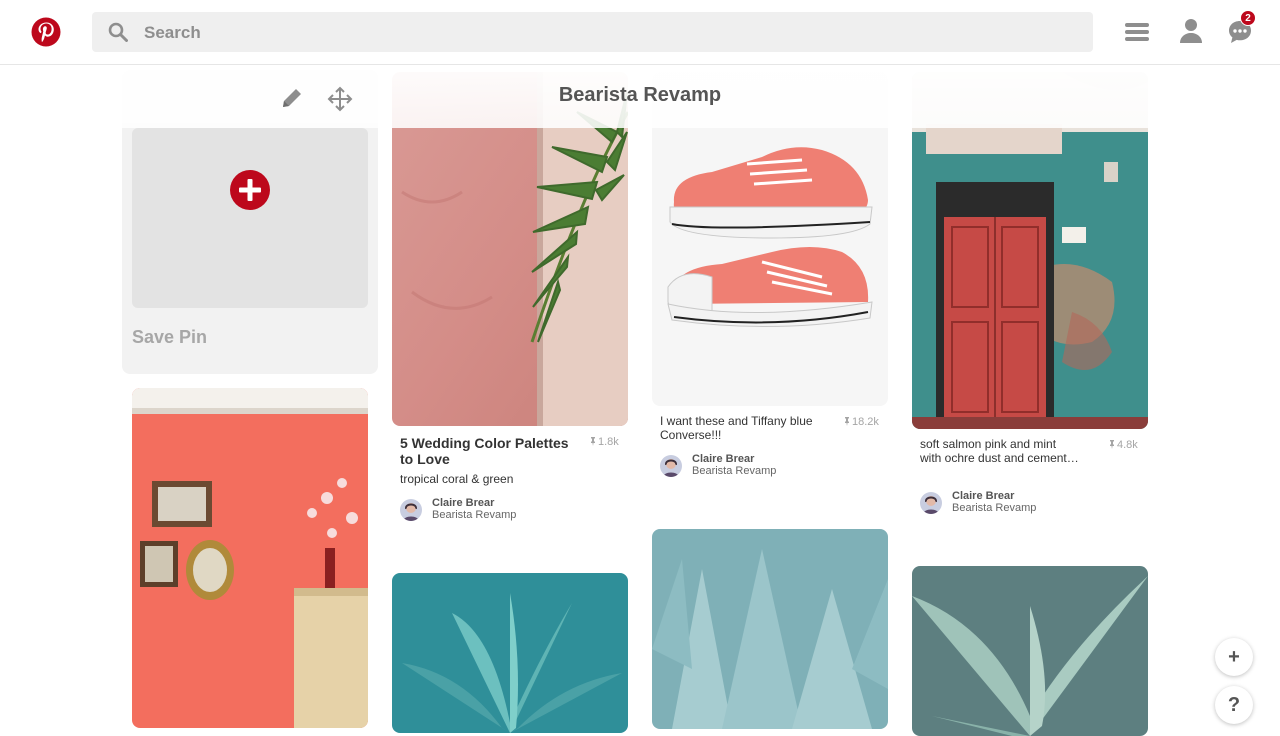  What do you see at coordinates (1192, 32) in the screenshot?
I see `profile-icon` at bounding box center [1192, 32].